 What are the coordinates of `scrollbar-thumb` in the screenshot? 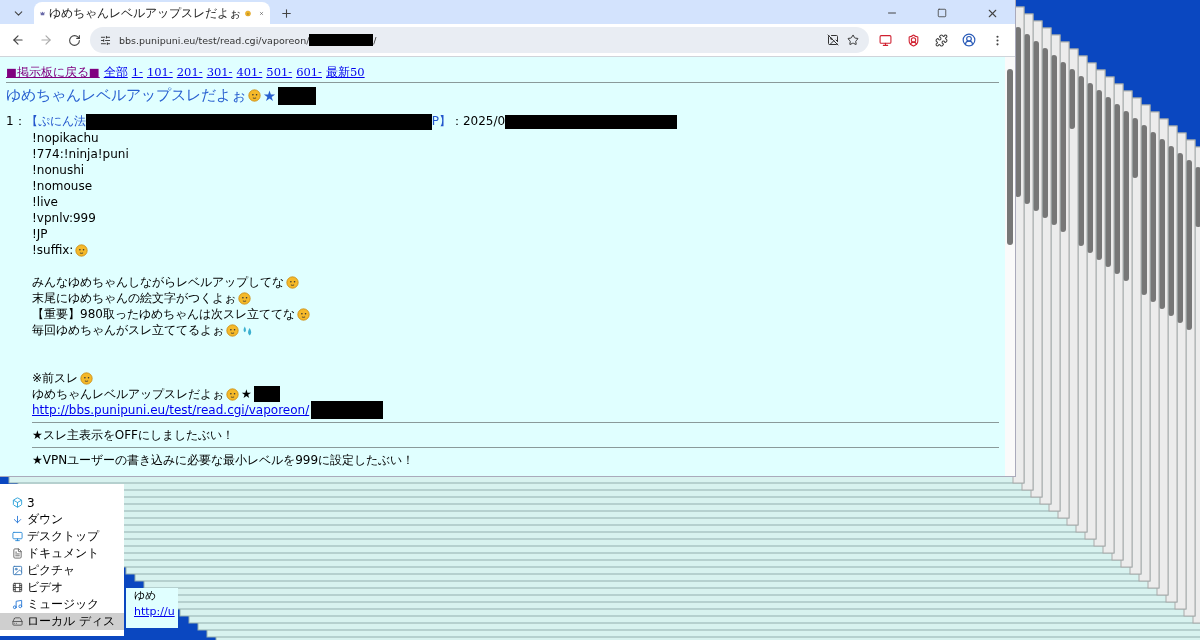 It's located at (1010, 157).